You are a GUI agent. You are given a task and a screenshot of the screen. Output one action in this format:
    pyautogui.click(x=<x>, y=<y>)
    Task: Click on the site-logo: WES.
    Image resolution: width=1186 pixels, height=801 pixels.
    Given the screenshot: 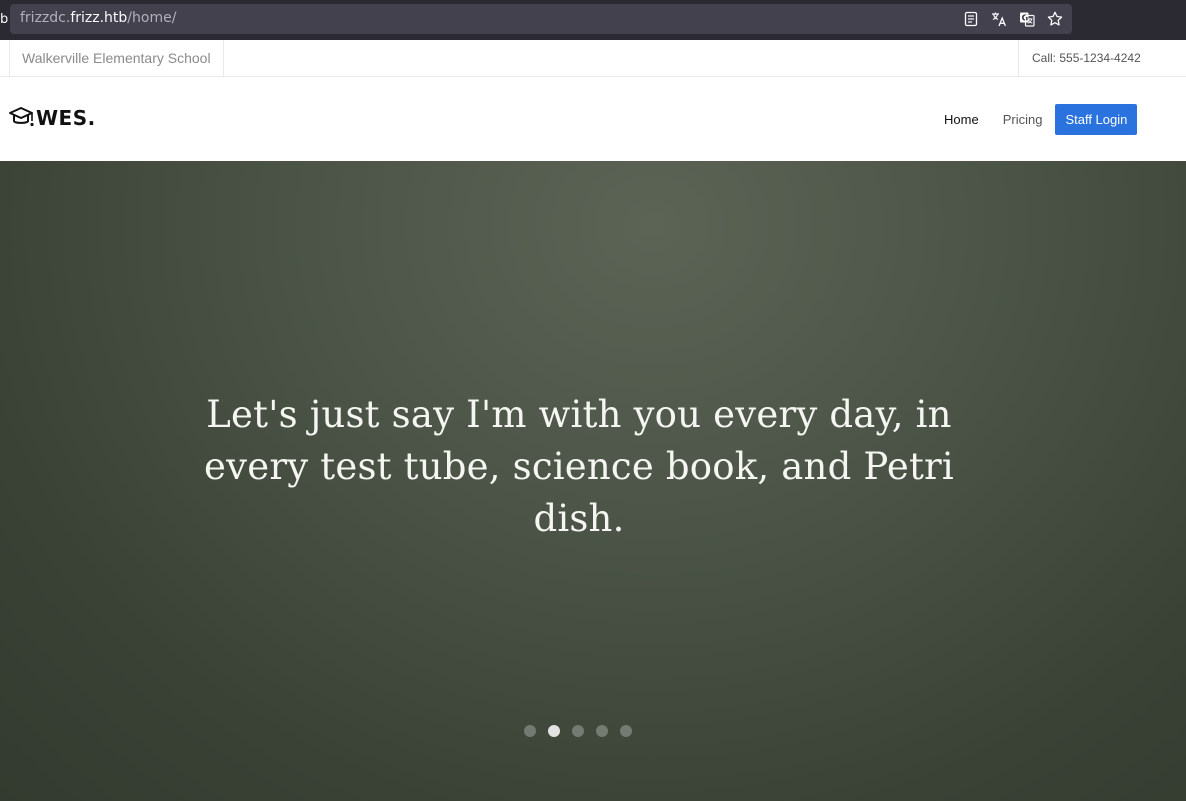 What is the action you would take?
    pyautogui.click(x=52, y=118)
    